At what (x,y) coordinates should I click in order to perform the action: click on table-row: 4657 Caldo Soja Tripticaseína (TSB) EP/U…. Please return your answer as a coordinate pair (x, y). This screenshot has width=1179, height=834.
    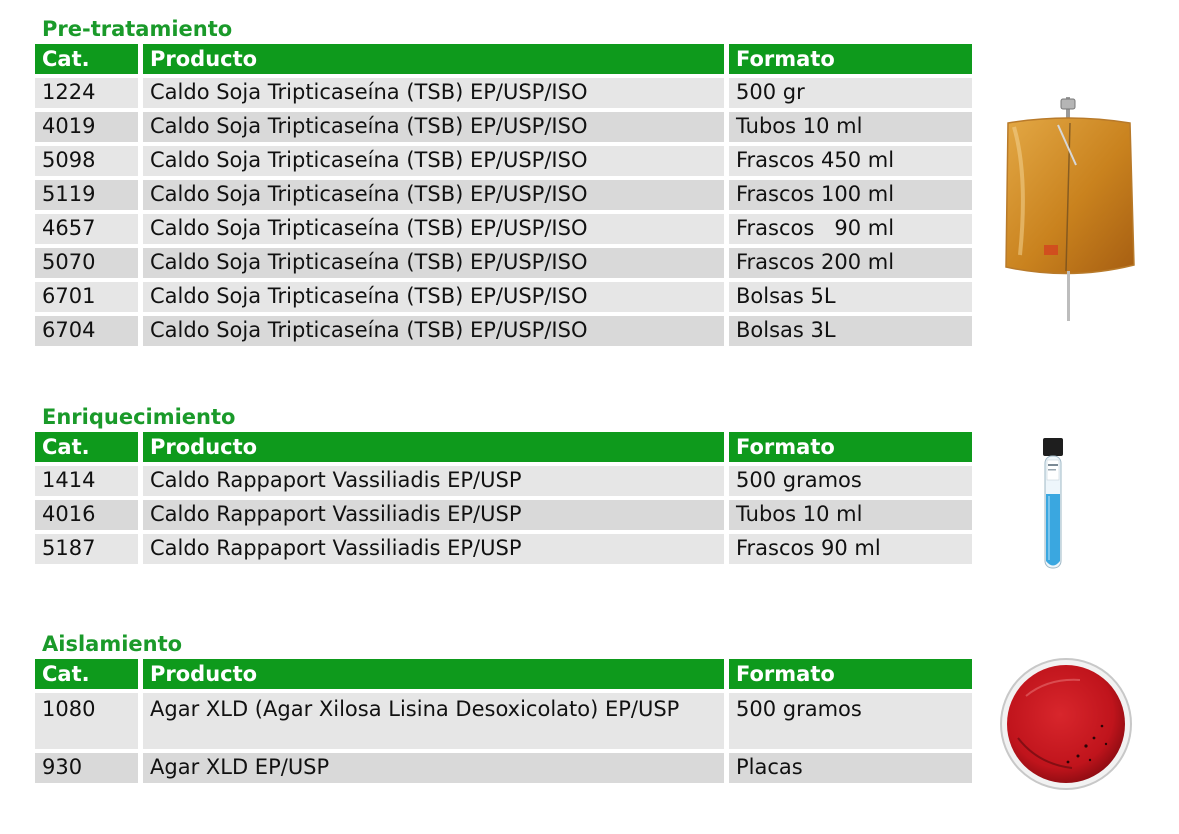
    Looking at the image, I should click on (503, 229).